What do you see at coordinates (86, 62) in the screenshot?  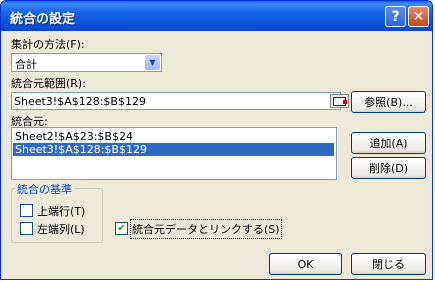 I see `function-select: 合計 ▼` at bounding box center [86, 62].